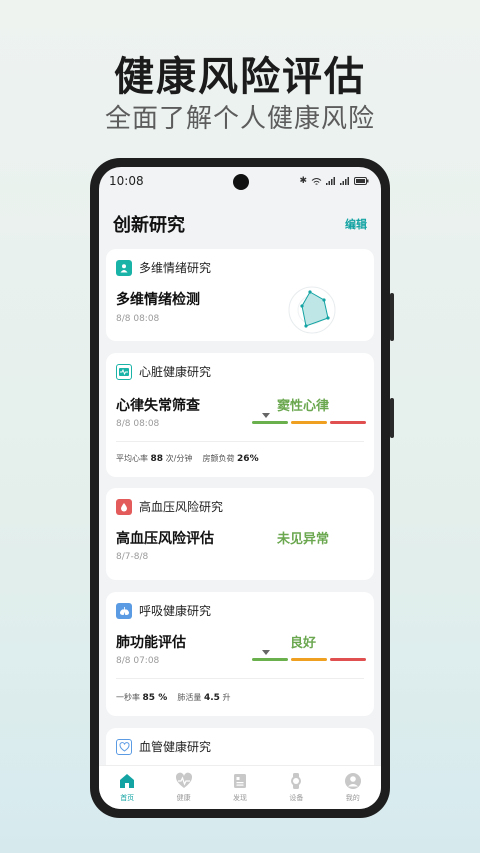 The image size is (480, 853). I want to click on lung-icon, so click(124, 610).